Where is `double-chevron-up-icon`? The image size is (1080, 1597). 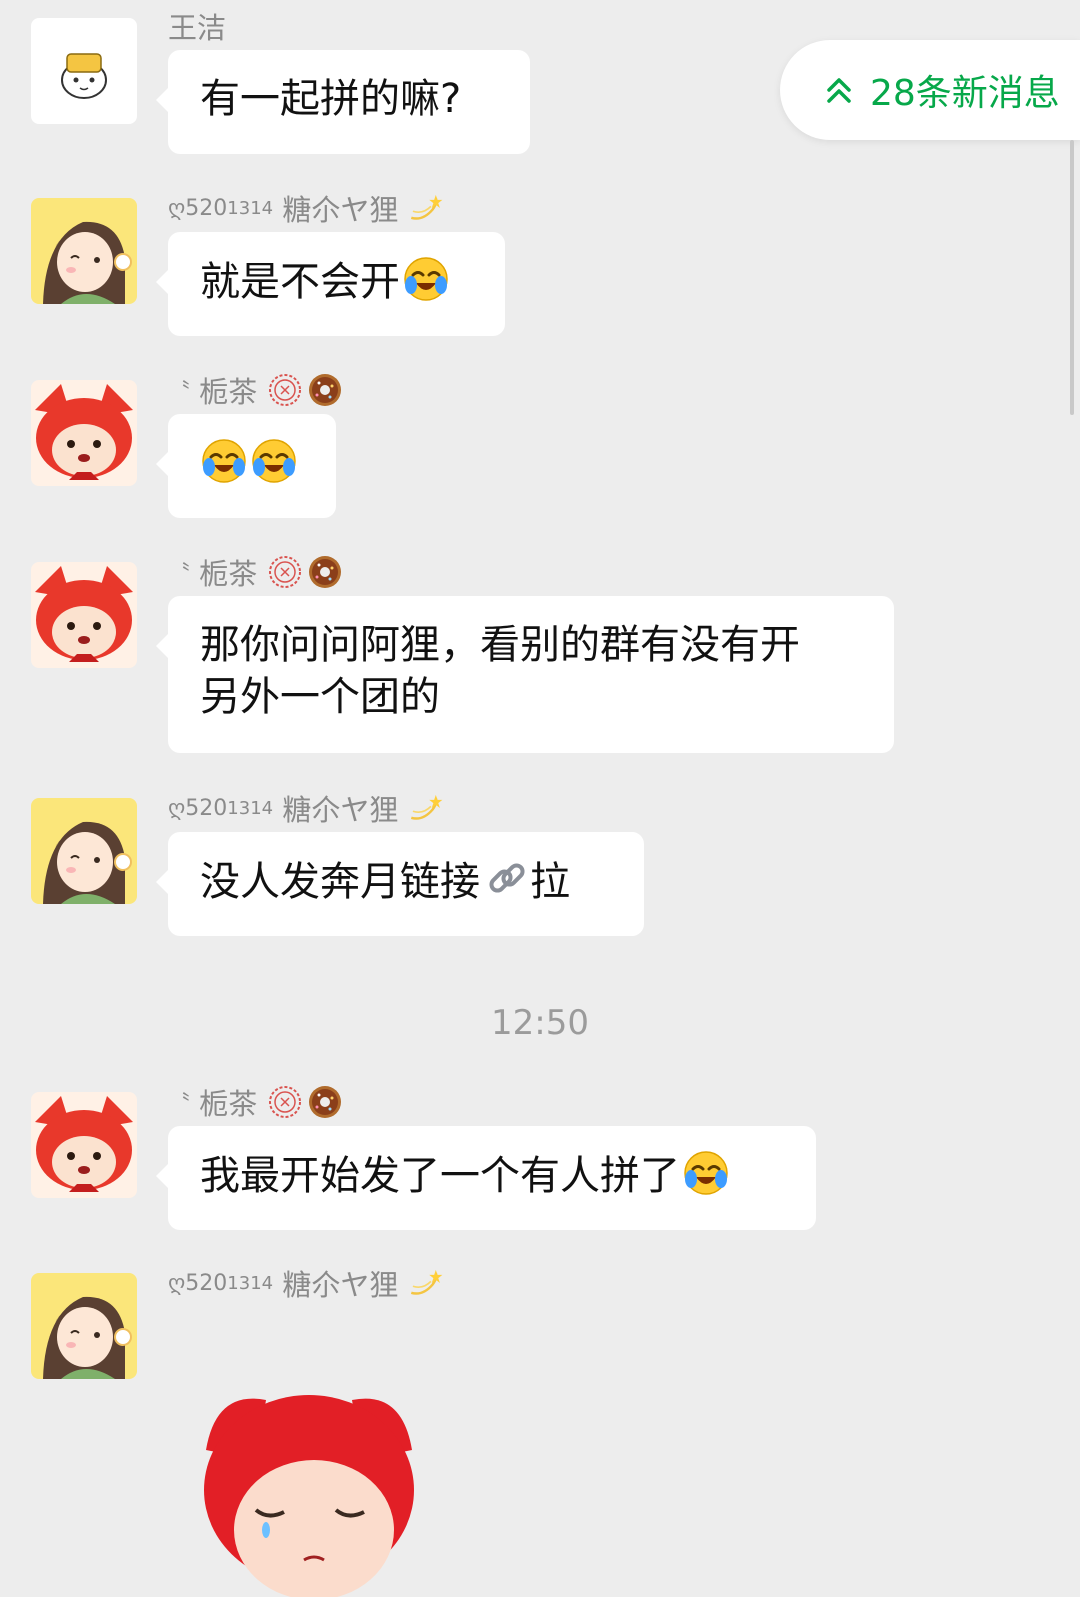
double-chevron-up-icon is located at coordinates (839, 90).